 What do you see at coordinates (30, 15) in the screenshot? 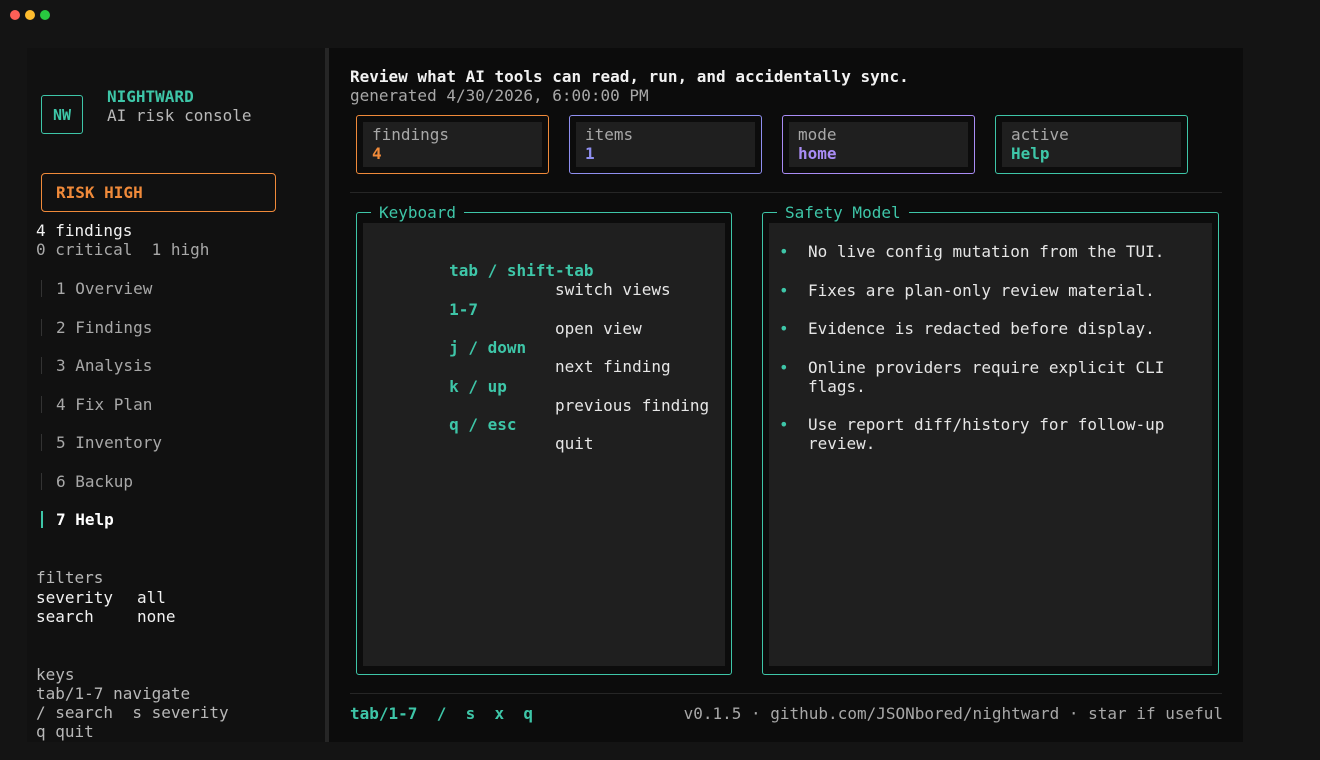
I see `window-minimize-button` at bounding box center [30, 15].